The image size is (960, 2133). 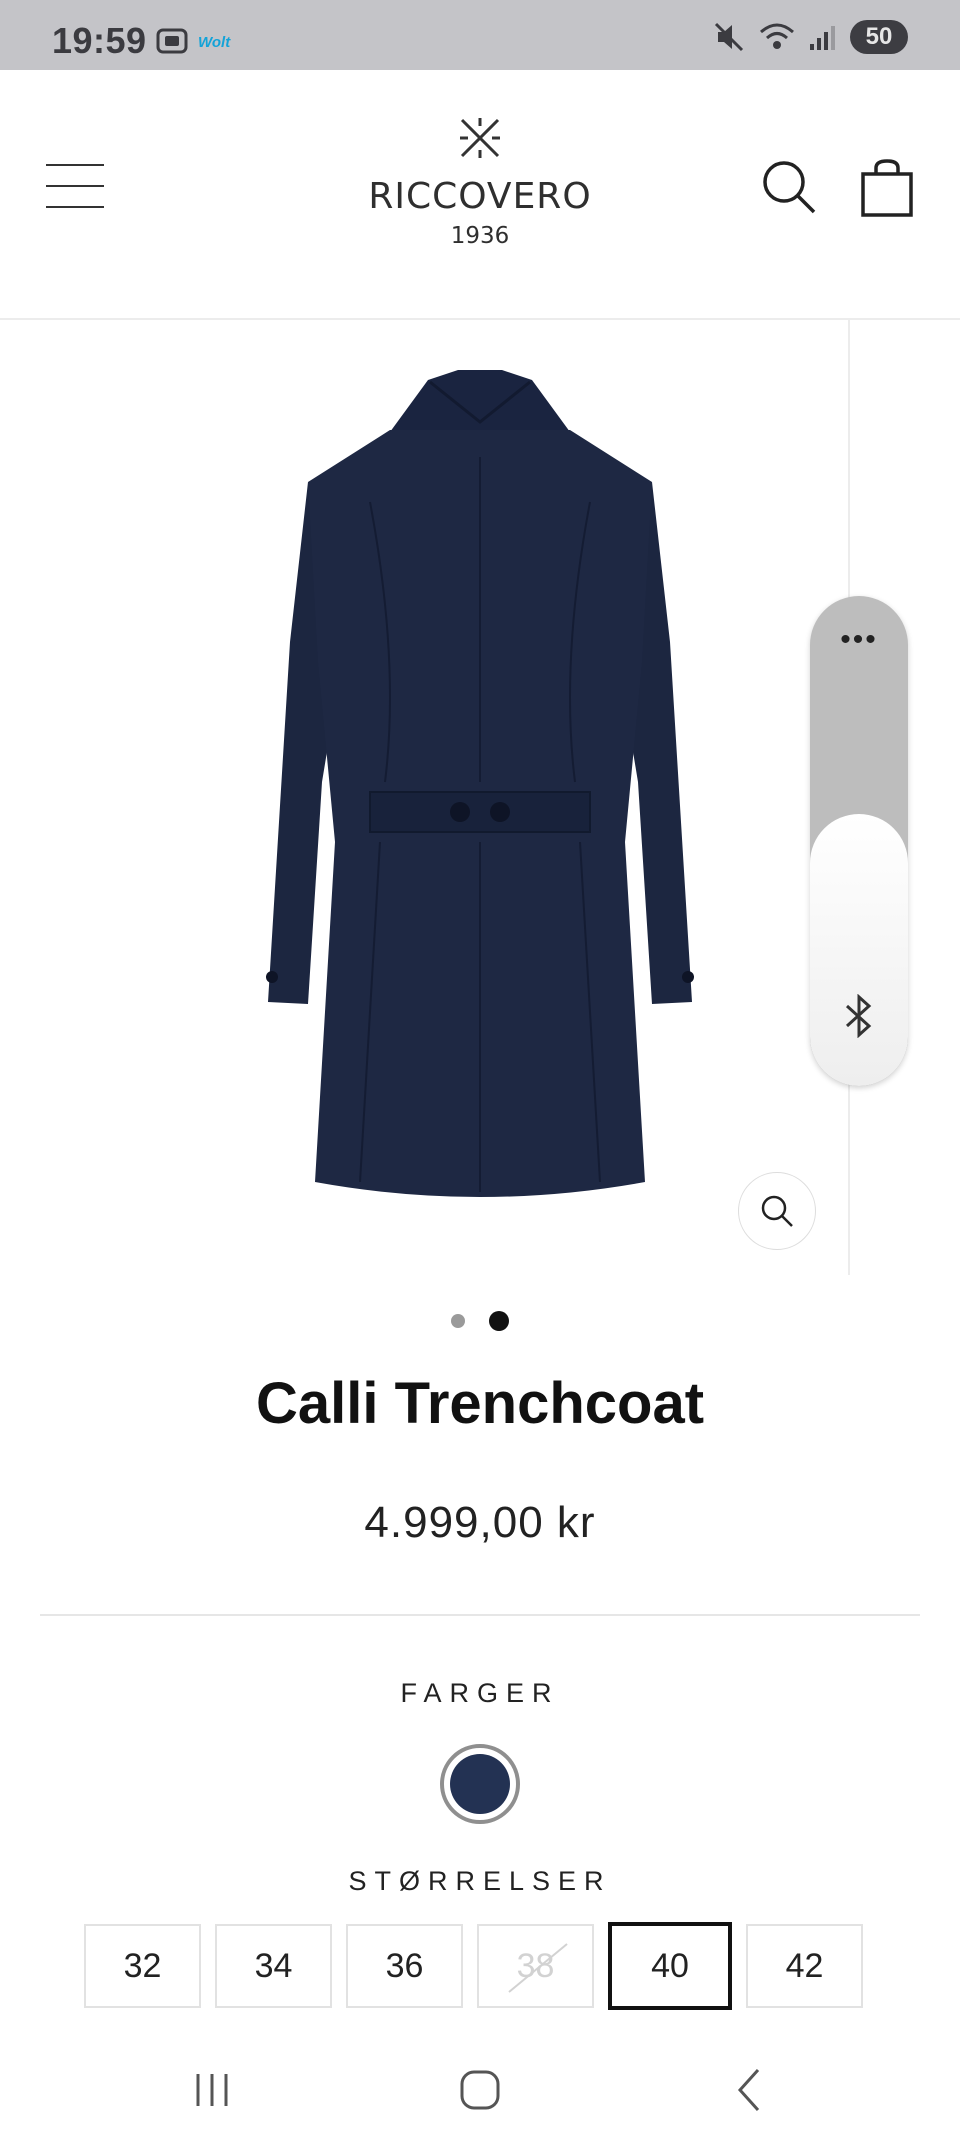 What do you see at coordinates (859, 950) in the screenshot?
I see `edge-panel-handle` at bounding box center [859, 950].